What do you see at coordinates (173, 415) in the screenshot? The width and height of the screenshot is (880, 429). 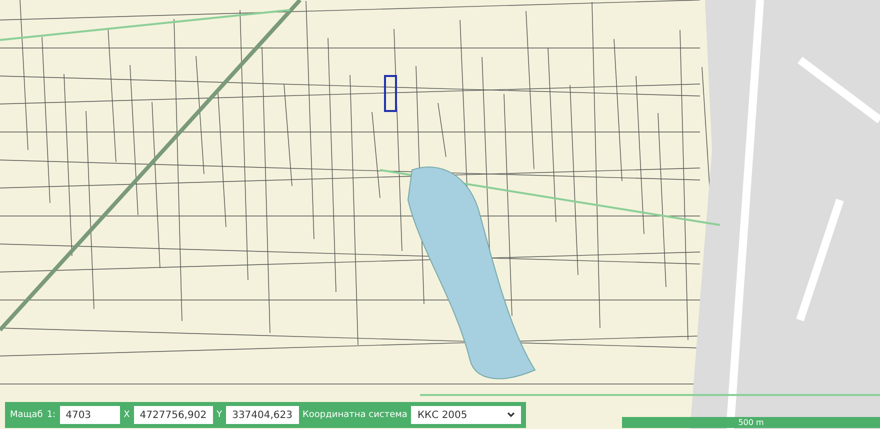 I see `x-coordinate-field: 4727756,902` at bounding box center [173, 415].